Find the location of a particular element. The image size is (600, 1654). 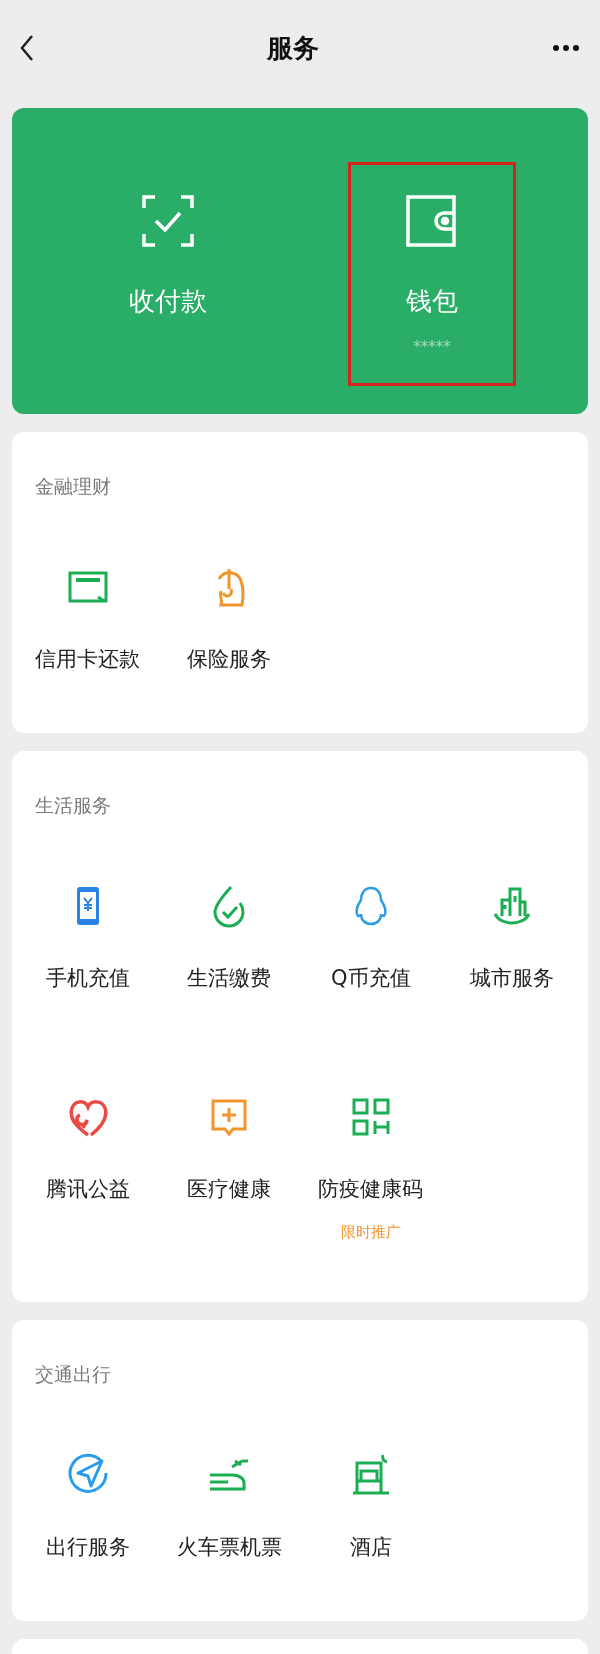

service-item: 保险服务 is located at coordinates (229, 619).